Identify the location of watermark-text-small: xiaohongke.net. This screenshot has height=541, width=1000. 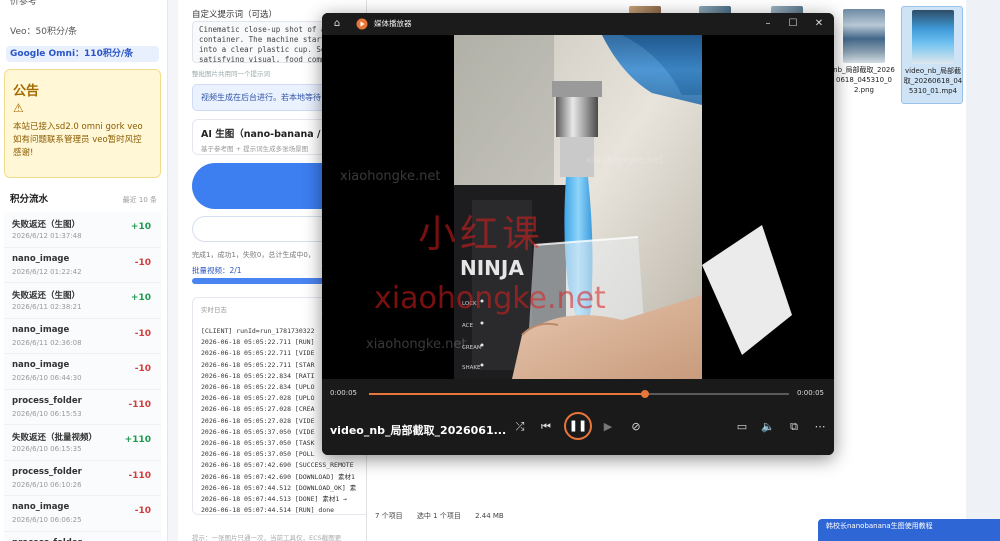
(625, 160).